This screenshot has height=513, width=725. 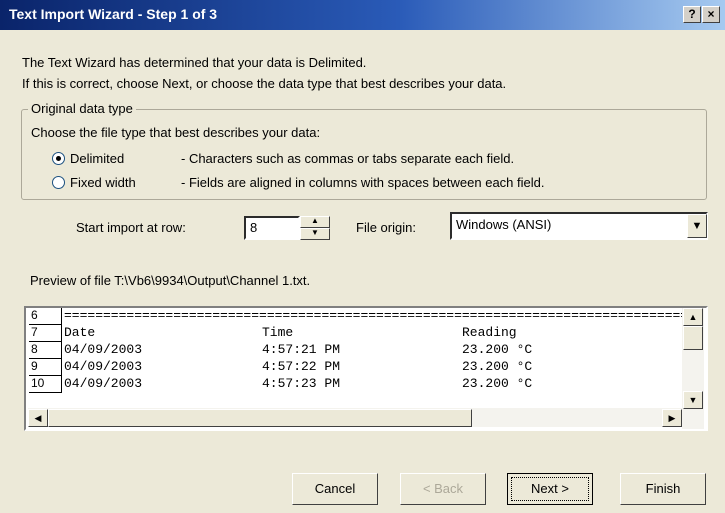 What do you see at coordinates (692, 14) in the screenshot?
I see `help-button: ?` at bounding box center [692, 14].